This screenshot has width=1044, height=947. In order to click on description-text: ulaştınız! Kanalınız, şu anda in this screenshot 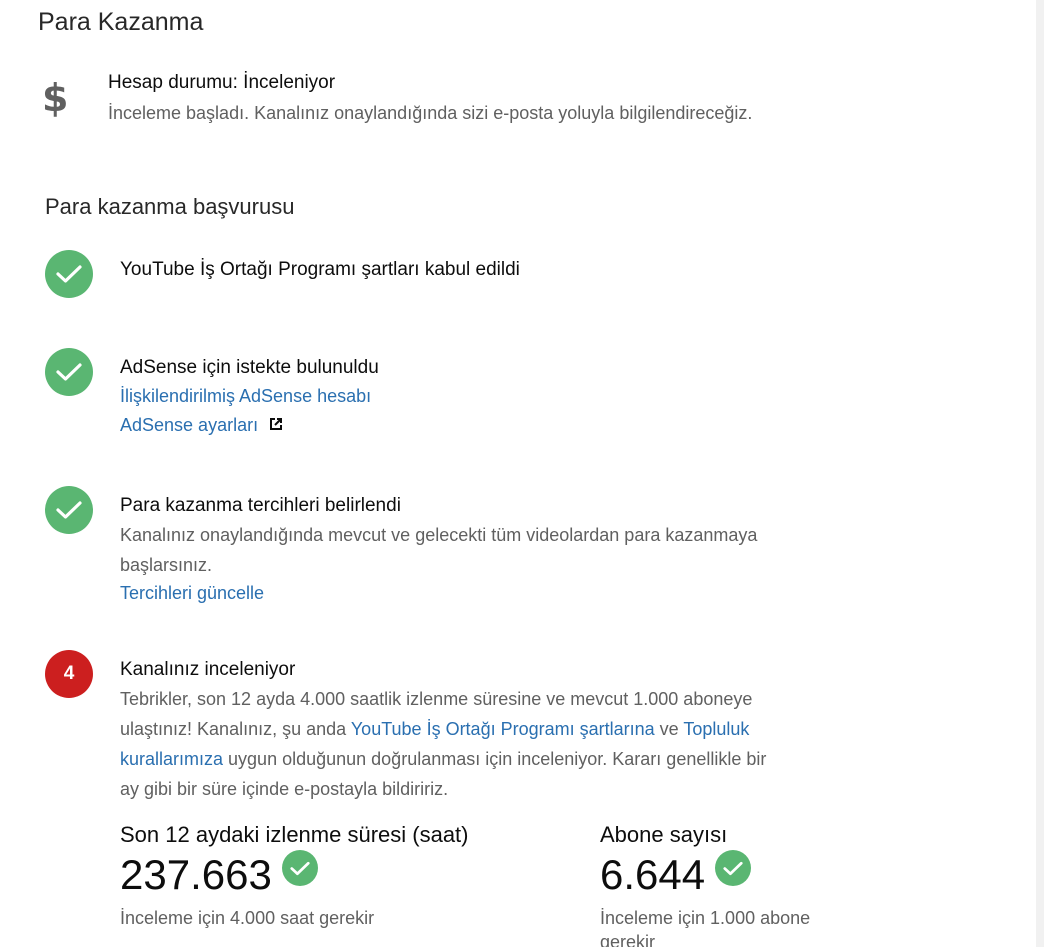, I will do `click(235, 729)`.